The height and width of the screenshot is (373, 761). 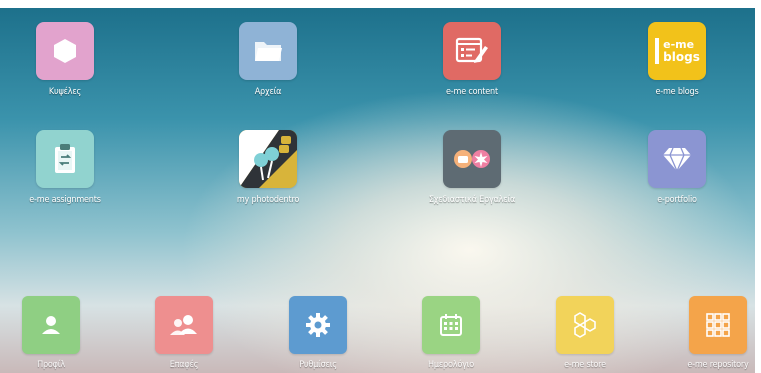 I want to click on dock-label: Επαφές, so click(x=184, y=365).